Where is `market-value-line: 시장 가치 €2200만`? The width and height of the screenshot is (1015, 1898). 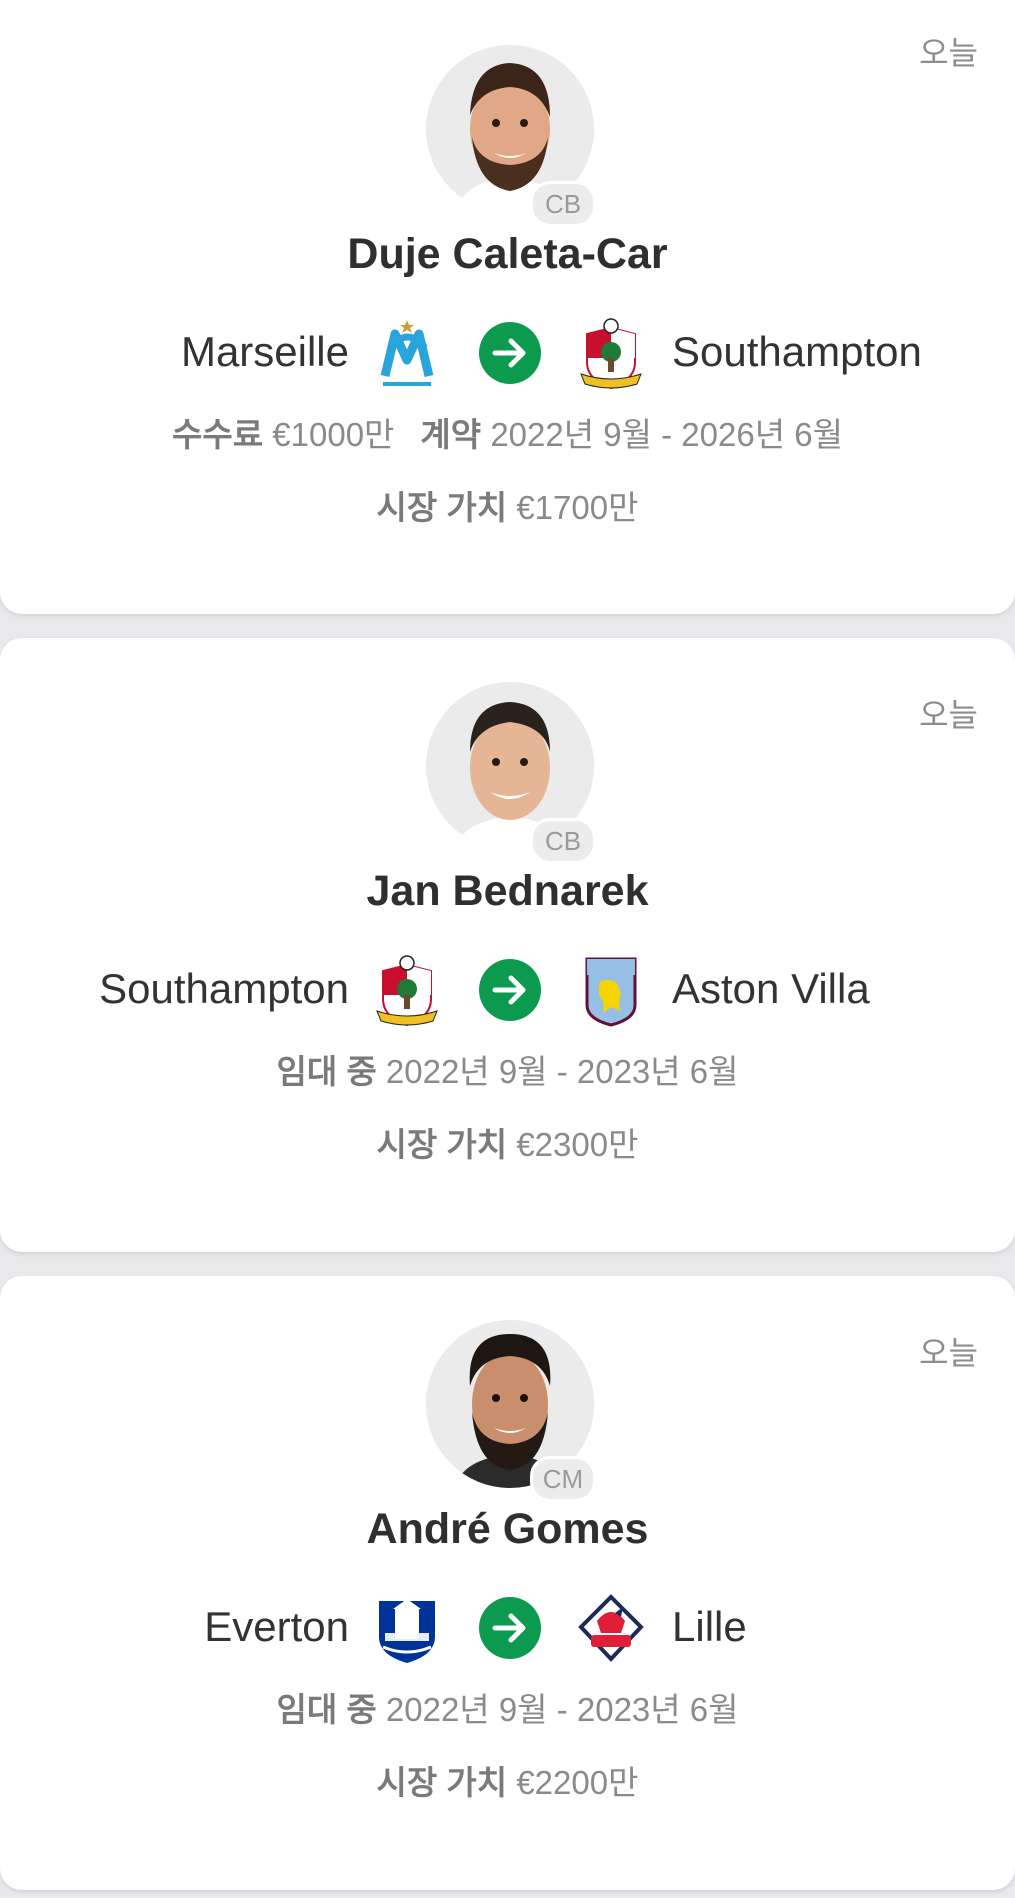
market-value-line: 시장 가치 €2200만 is located at coordinates (507, 1780).